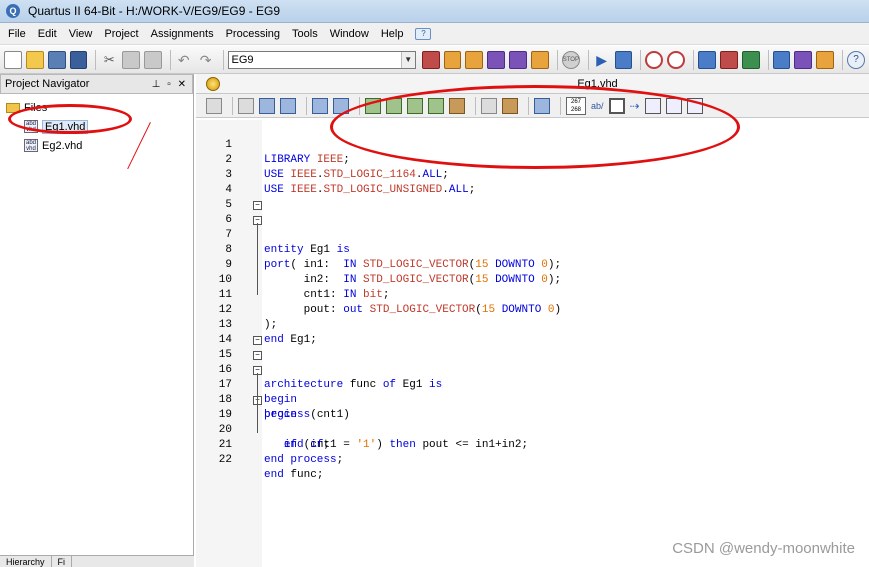  I want to click on code-text: architecture func of Eg1 is, so click(353, 385).